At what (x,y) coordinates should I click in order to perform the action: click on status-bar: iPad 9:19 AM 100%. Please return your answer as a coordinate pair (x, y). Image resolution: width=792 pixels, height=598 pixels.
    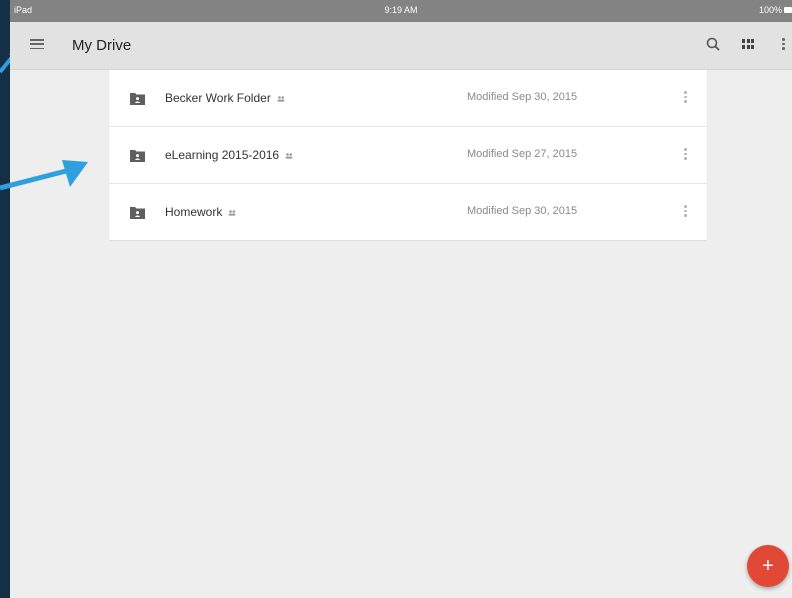
    Looking at the image, I should click on (401, 11).